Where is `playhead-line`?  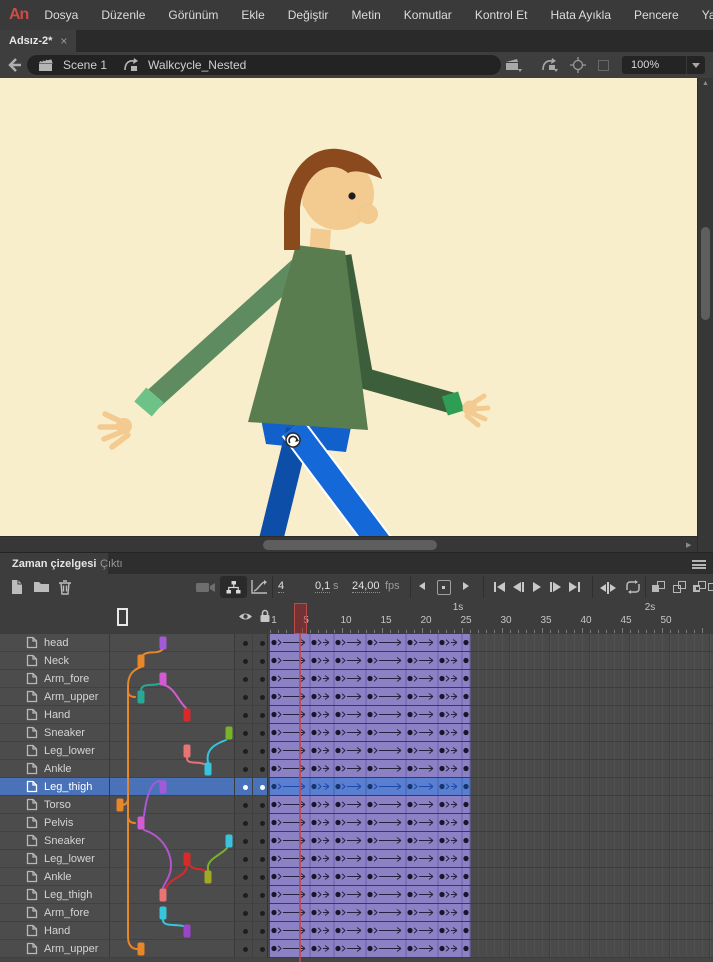
playhead-line is located at coordinates (300, 798).